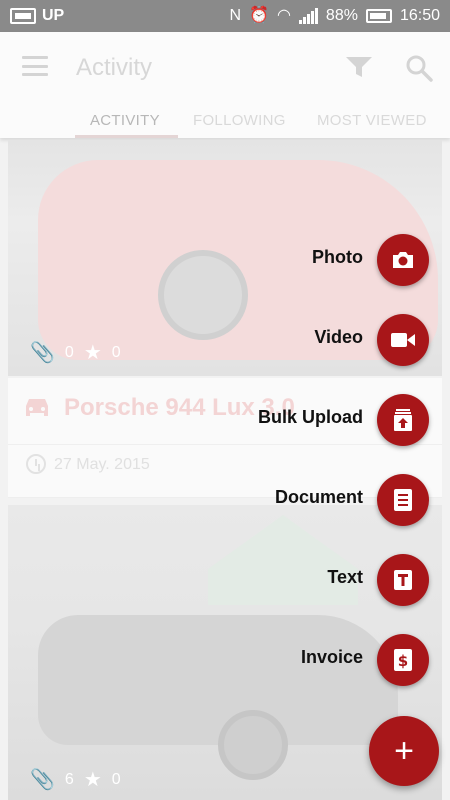 This screenshot has height=800, width=450. What do you see at coordinates (378, 16) in the screenshot?
I see `battery-icon` at bounding box center [378, 16].